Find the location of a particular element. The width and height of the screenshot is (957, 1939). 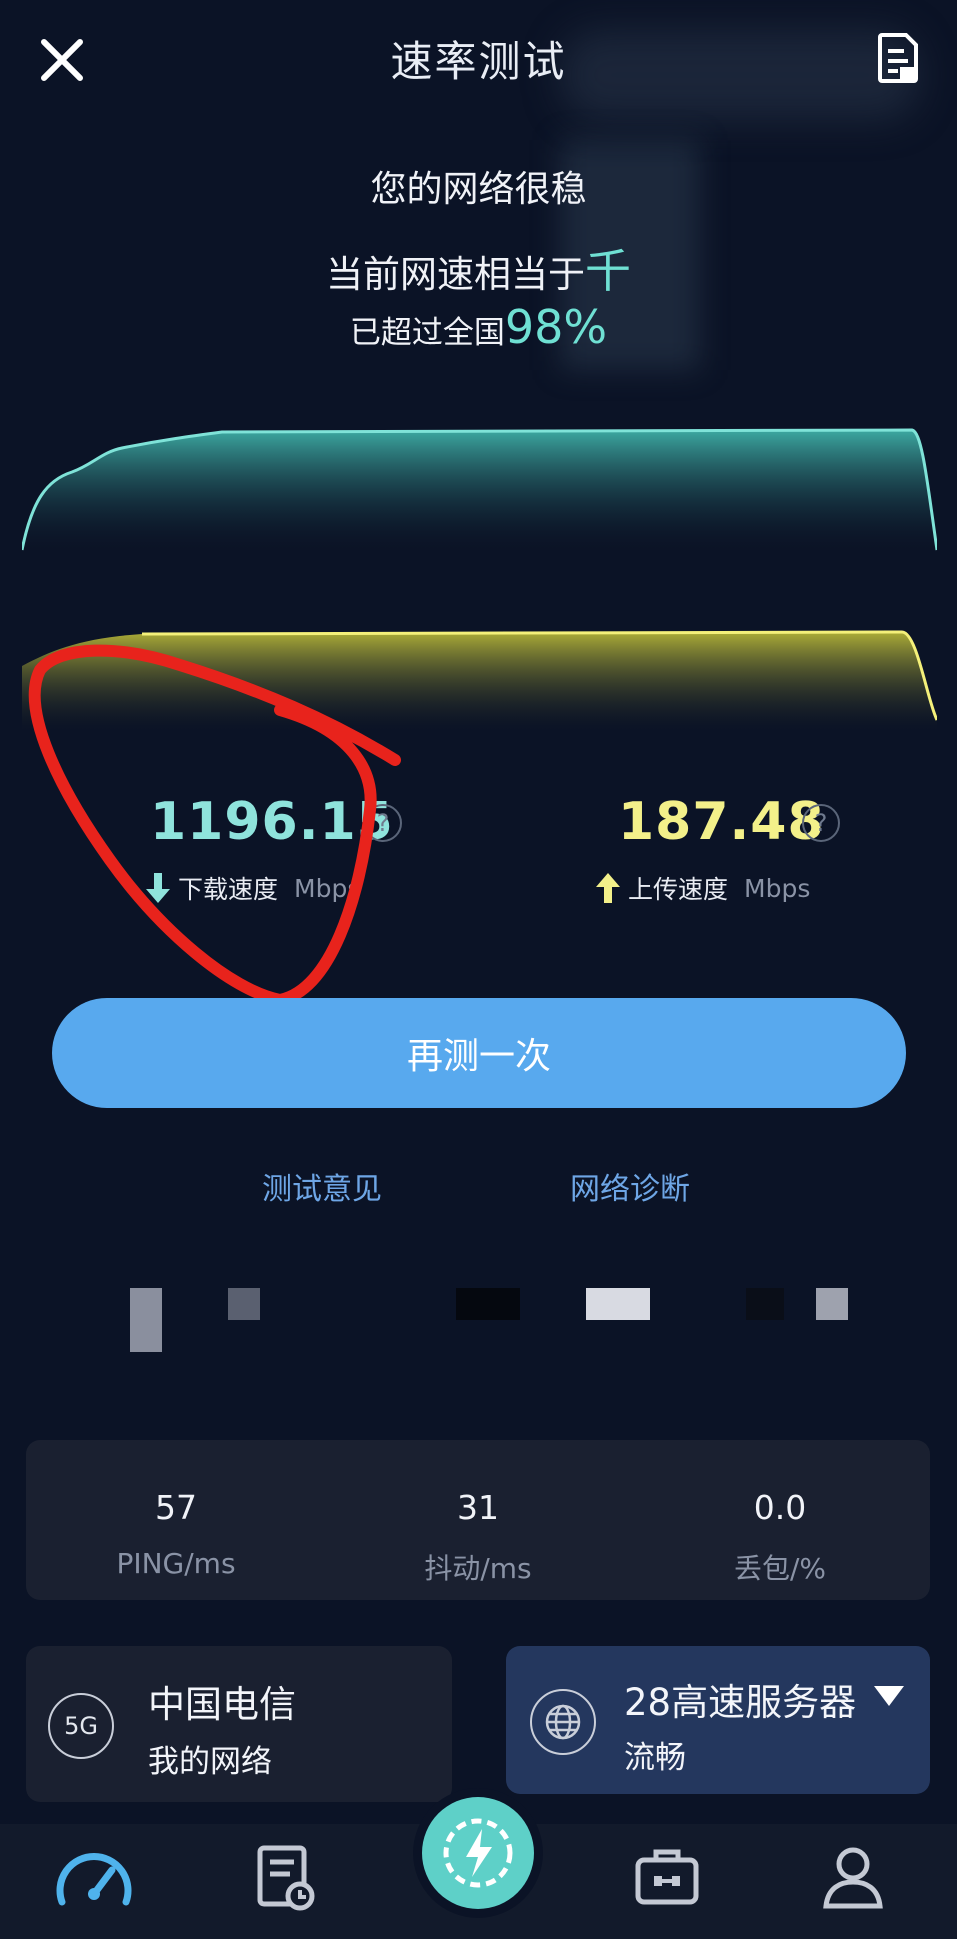

download-speed-label-row: 下载速度 Mbps is located at coordinates (253, 888).